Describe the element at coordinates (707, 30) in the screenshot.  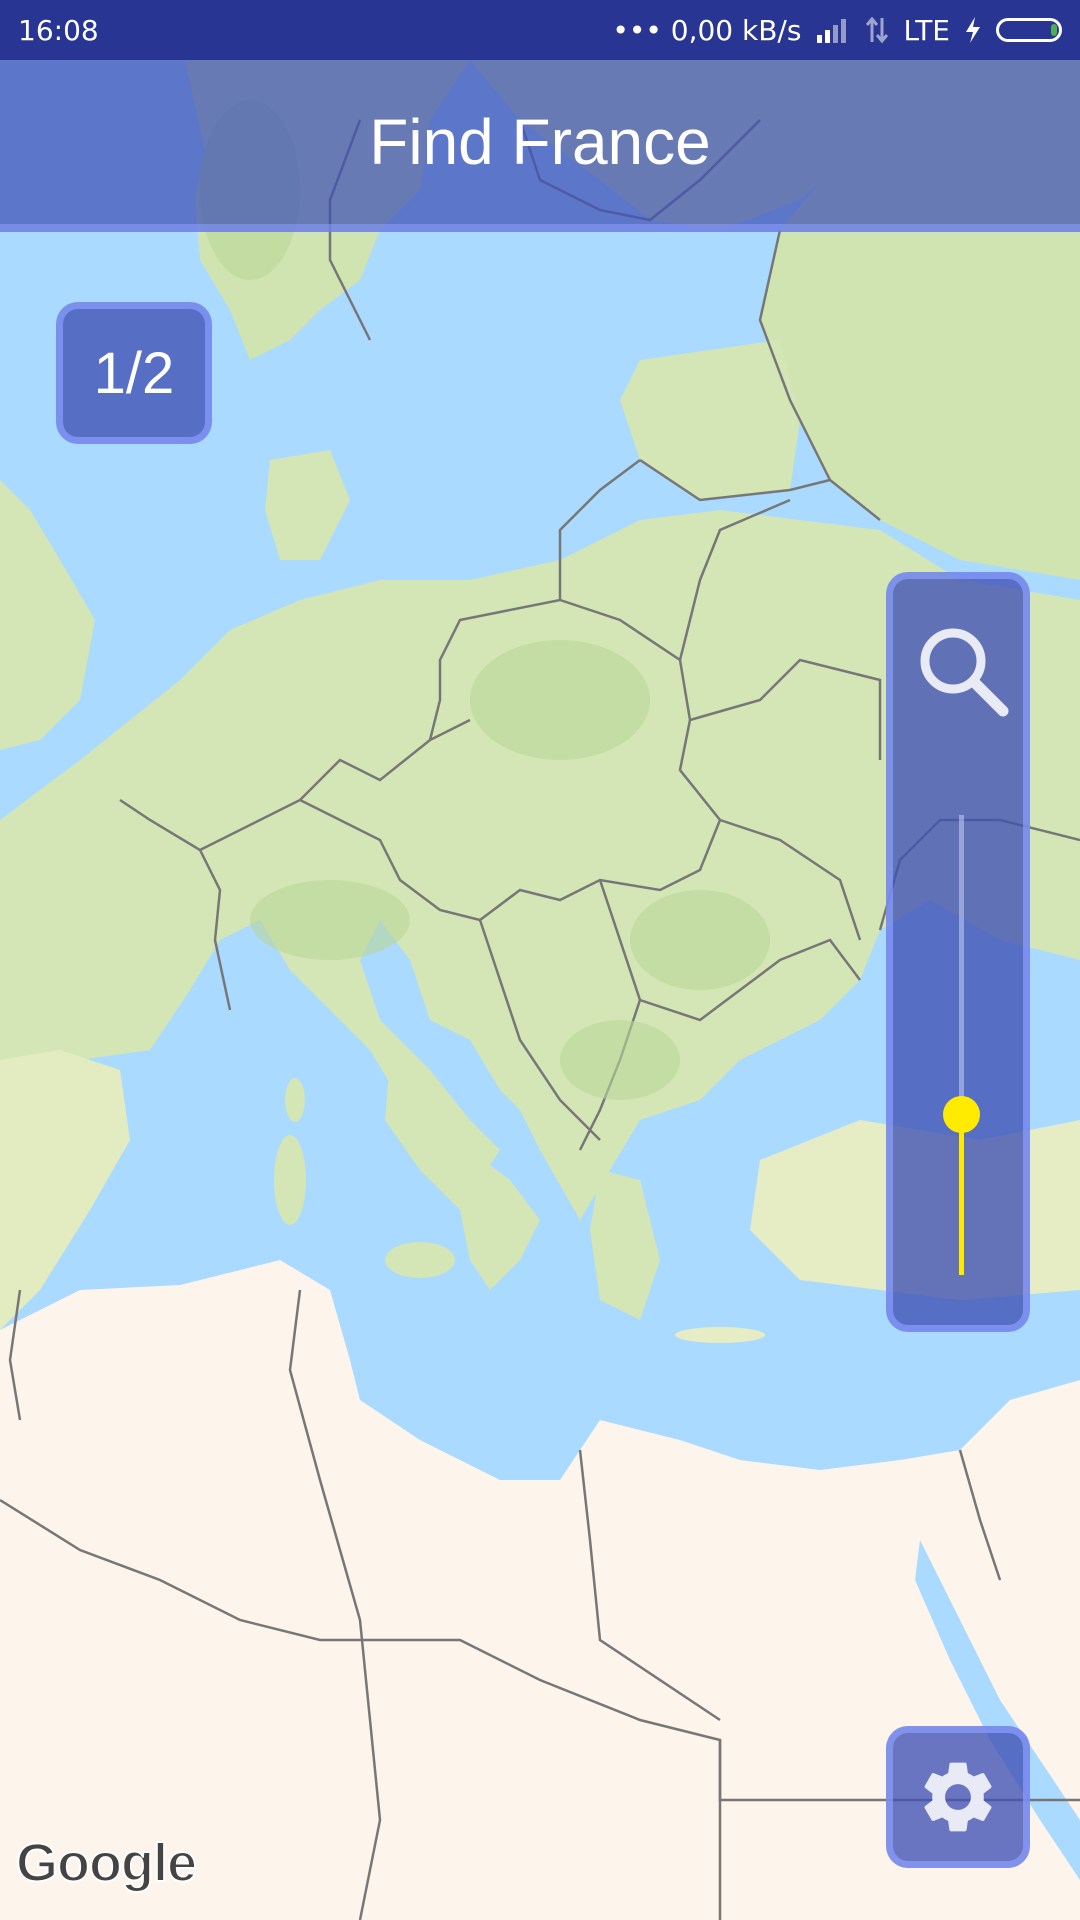
I see `net-speed: ••• 0,00 kB/s` at that location.